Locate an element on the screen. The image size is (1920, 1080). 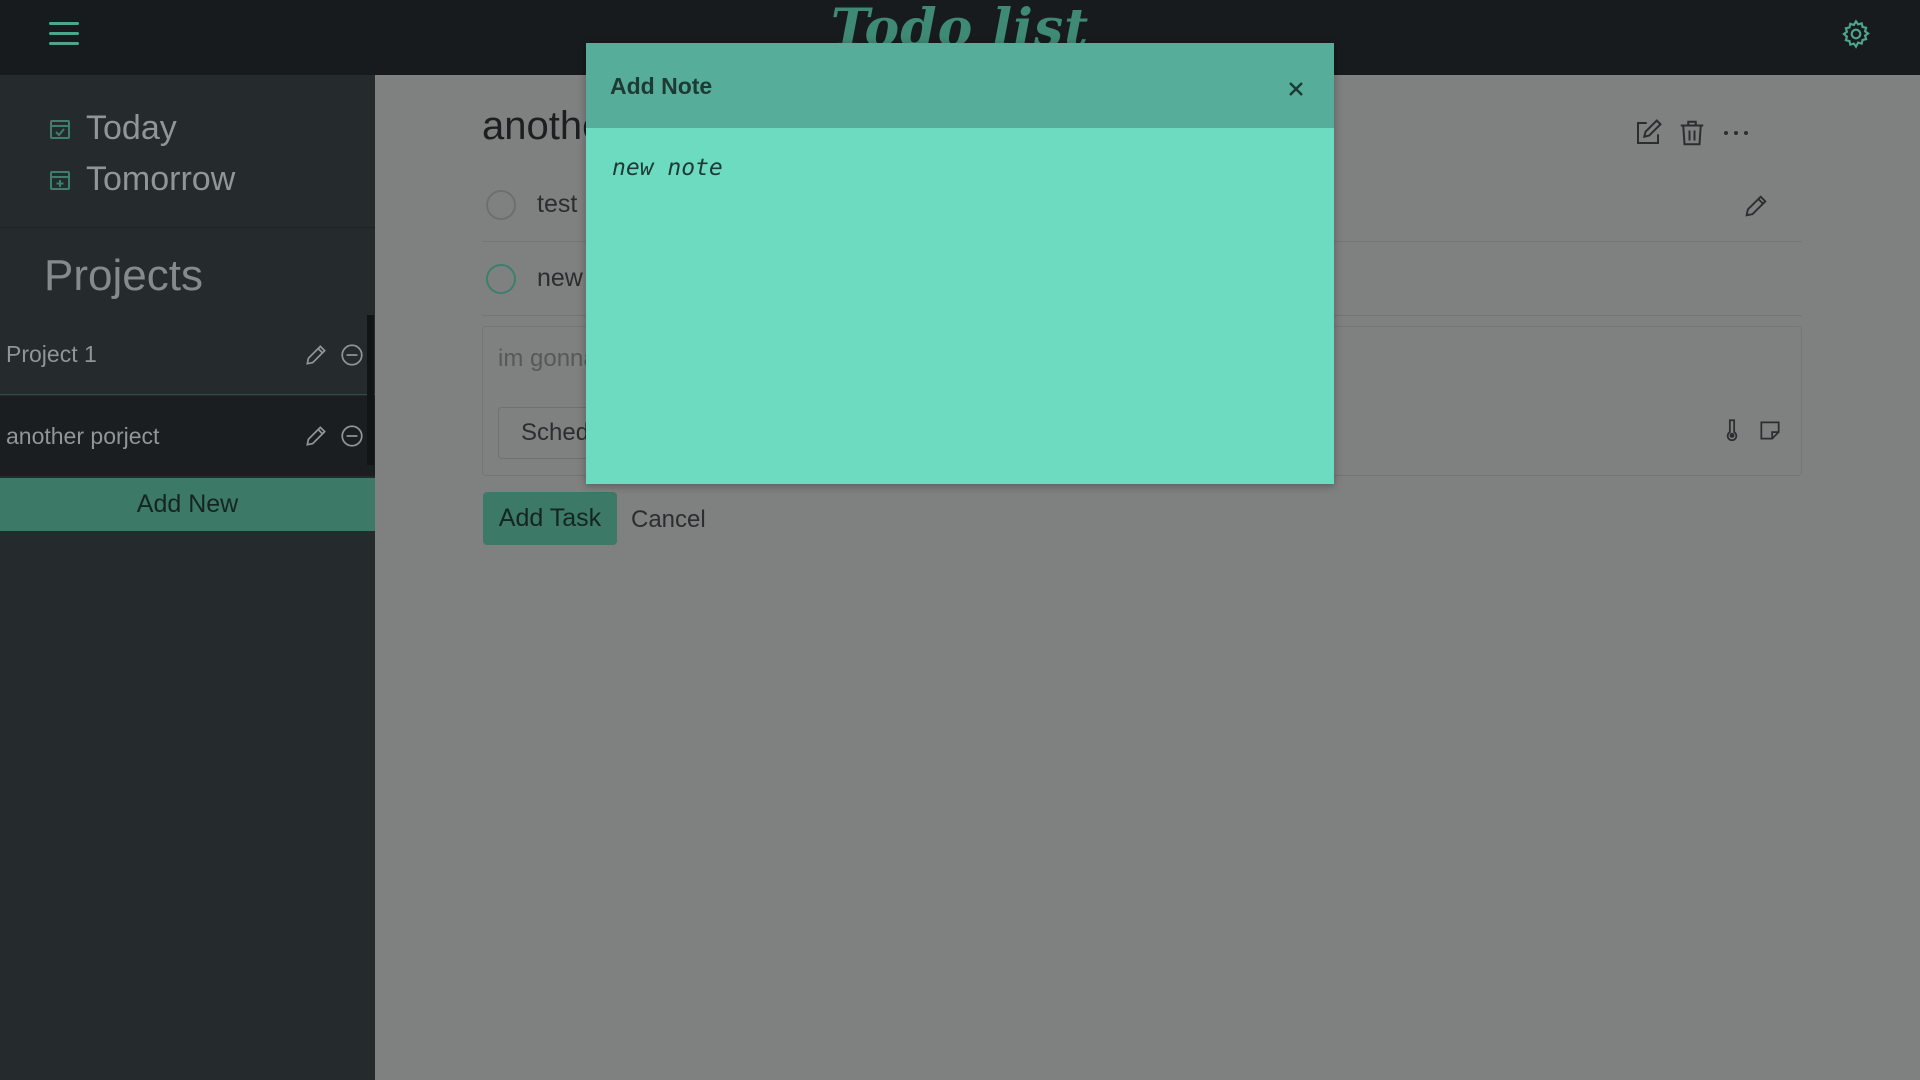
cancel-button: Cancel is located at coordinates (668, 520).